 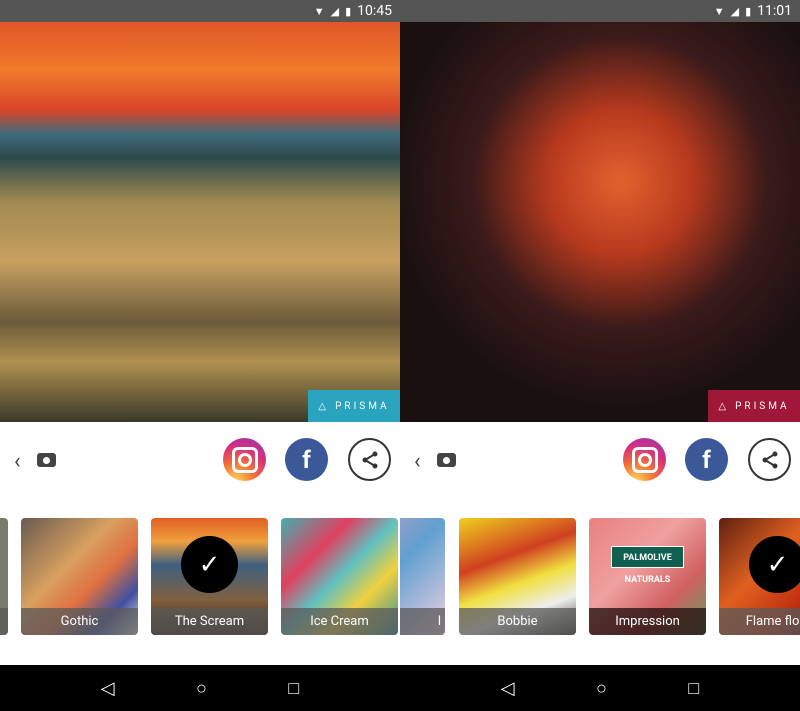 I want to click on filter-thumb-bobbie: Bobbie, so click(x=517, y=576).